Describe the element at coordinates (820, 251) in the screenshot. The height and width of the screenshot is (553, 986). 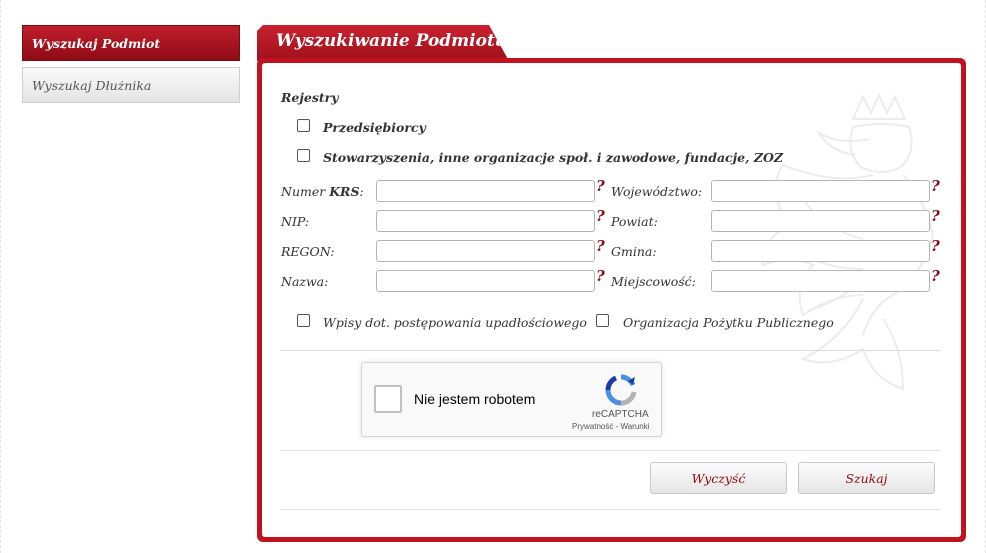
I see `gmina-input` at that location.